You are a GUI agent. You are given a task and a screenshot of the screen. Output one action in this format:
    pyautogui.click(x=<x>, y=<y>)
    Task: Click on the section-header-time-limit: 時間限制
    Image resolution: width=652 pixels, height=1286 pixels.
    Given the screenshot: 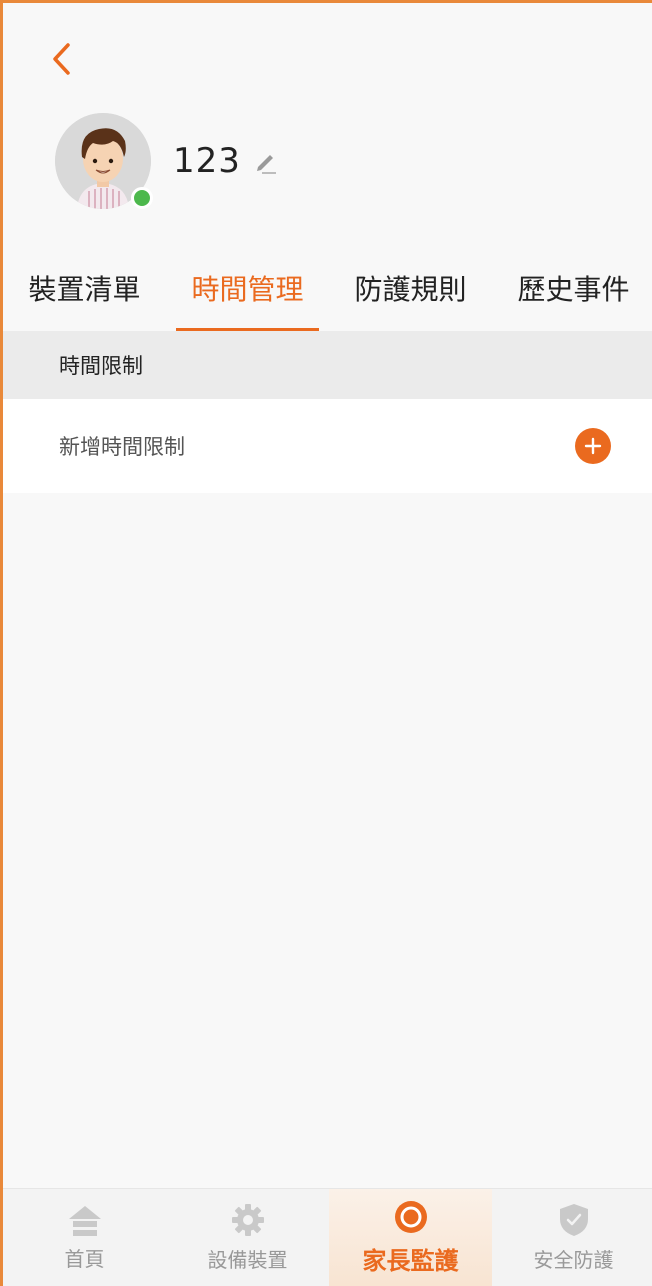 What is the action you would take?
    pyautogui.click(x=327, y=365)
    